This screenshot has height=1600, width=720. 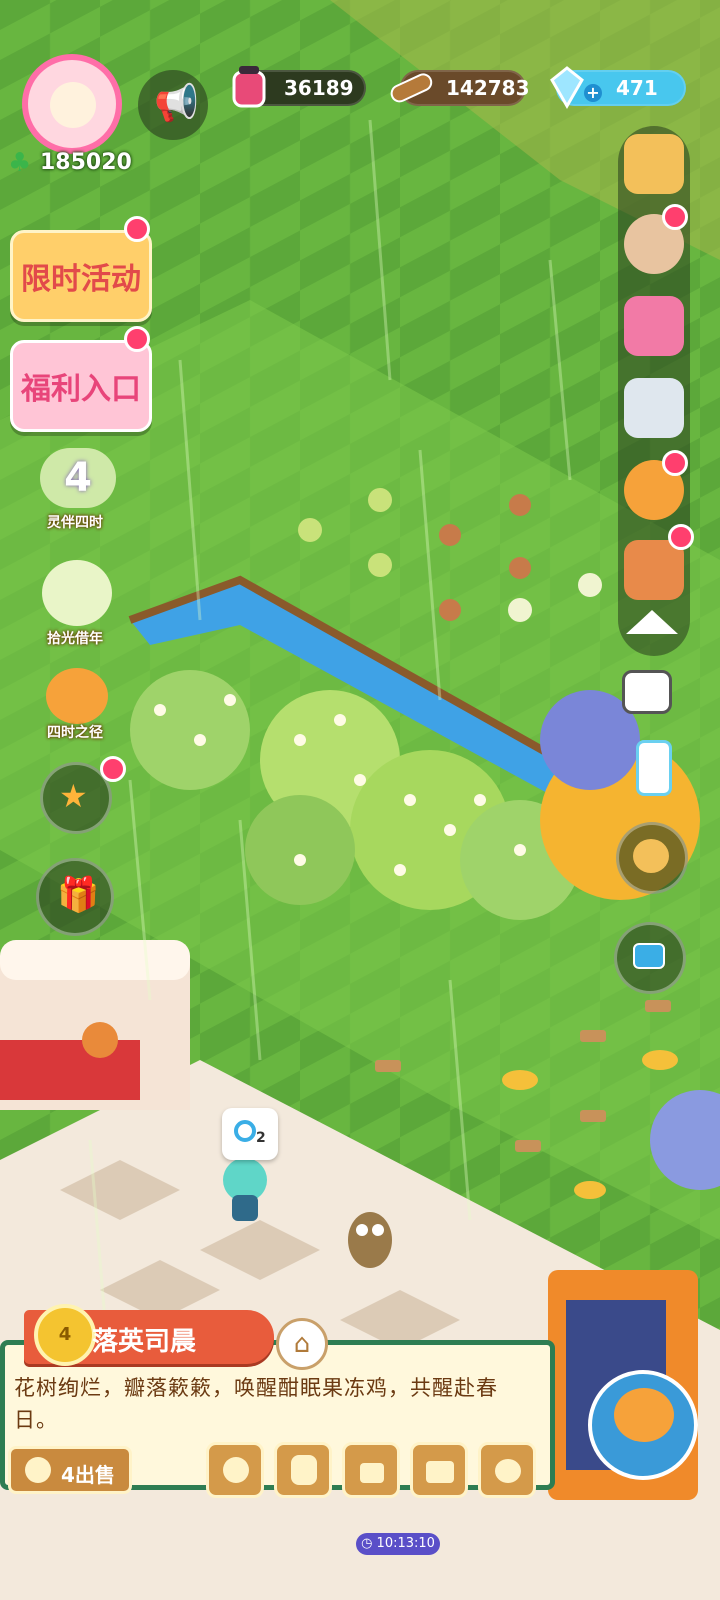 I want to click on companion-label: 灵伴四时, so click(x=75, y=523).